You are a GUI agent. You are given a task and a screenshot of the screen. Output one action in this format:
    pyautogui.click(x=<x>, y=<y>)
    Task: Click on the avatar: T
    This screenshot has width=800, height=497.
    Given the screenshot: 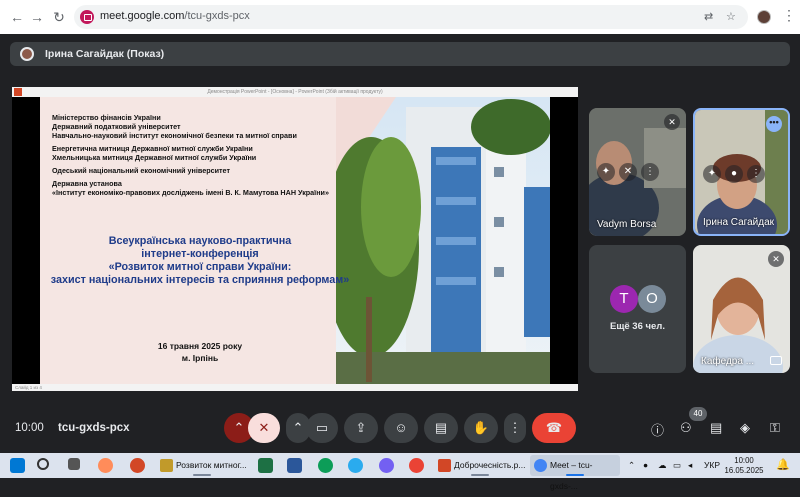 What is the action you would take?
    pyautogui.click(x=624, y=299)
    